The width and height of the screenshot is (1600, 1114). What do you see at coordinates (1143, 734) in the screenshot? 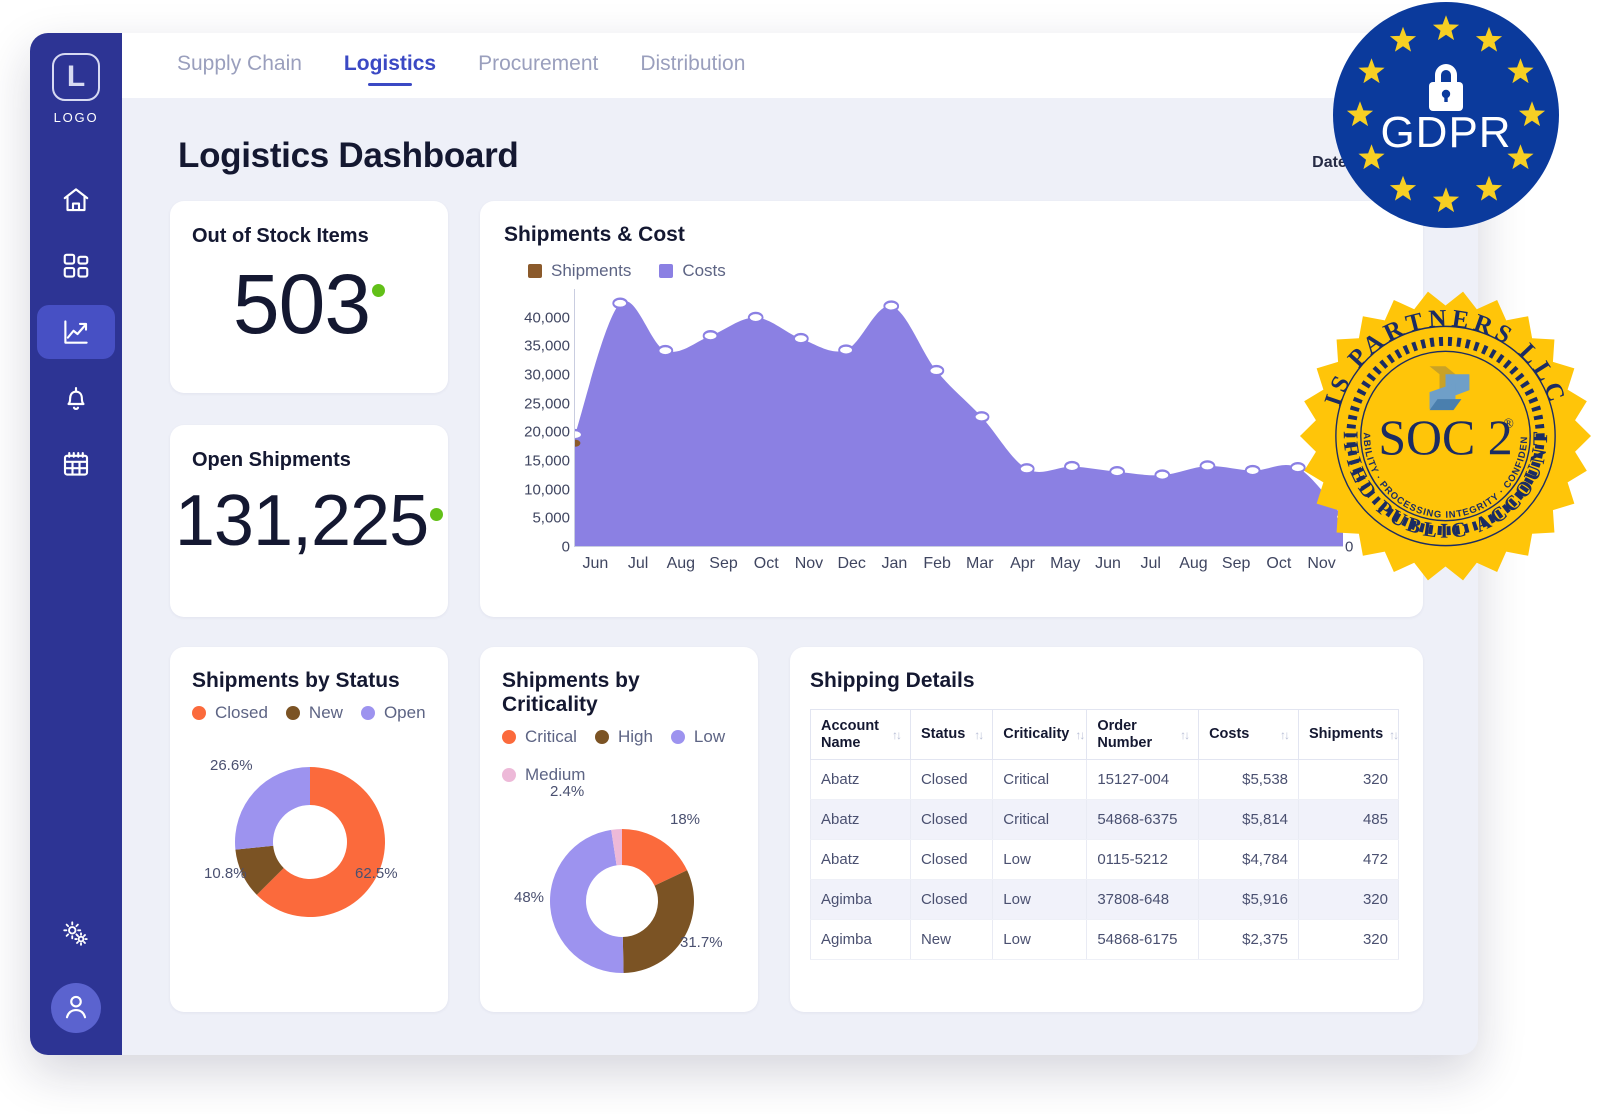
I see `table-header-cell: Order Number ↑↓` at bounding box center [1143, 734].